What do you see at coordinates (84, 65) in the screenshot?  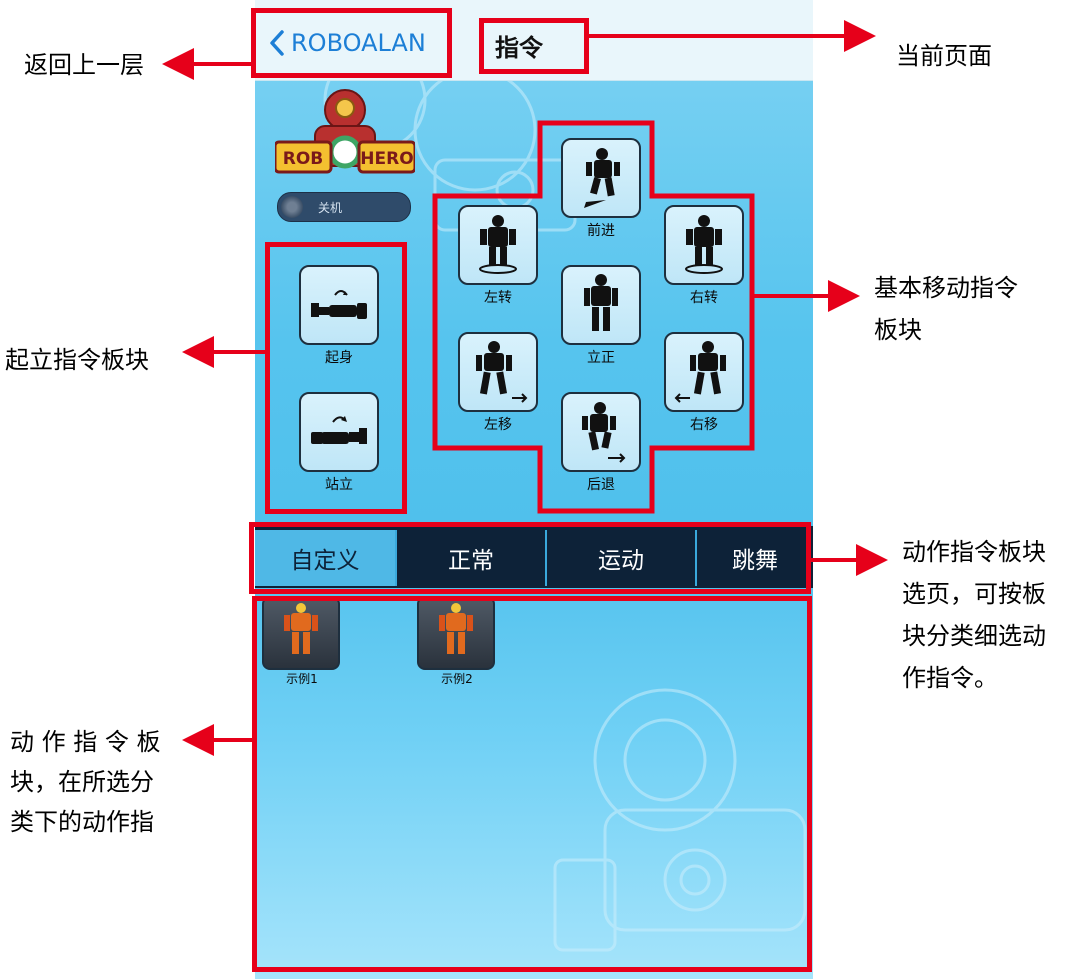 I see `annotation-back: 返回上一层` at bounding box center [84, 65].